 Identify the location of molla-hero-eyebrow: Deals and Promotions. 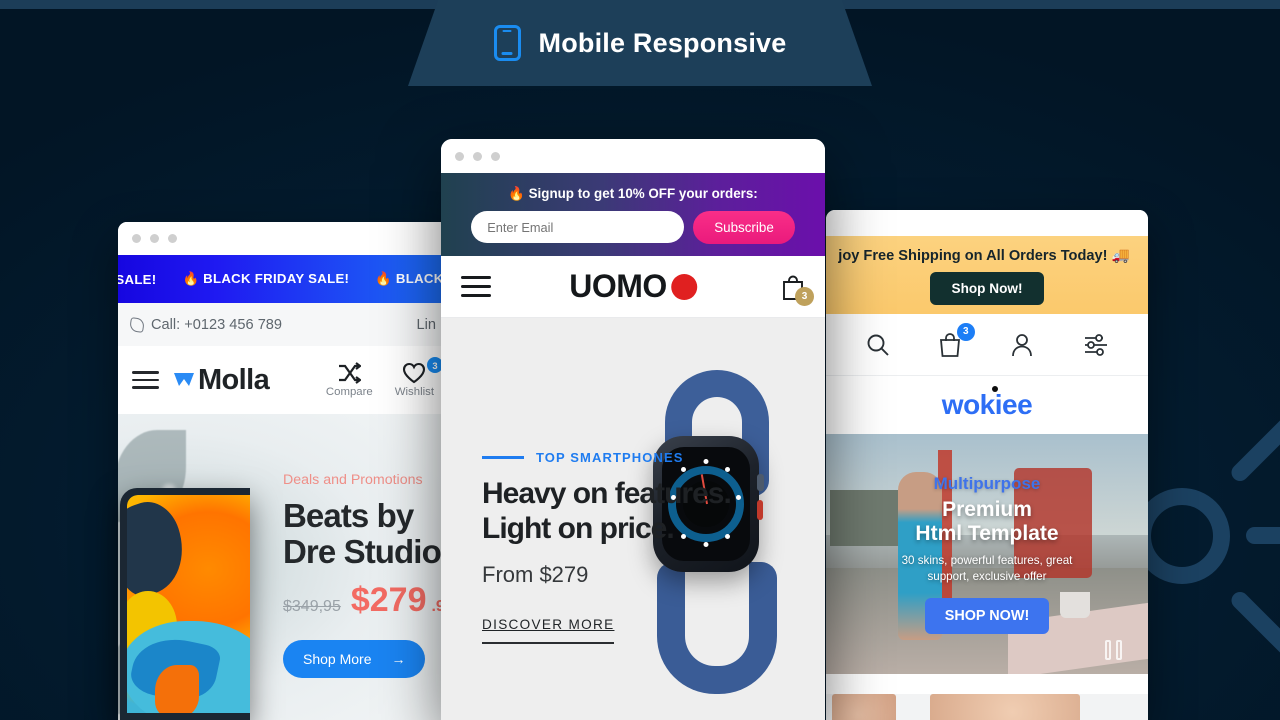
(353, 480).